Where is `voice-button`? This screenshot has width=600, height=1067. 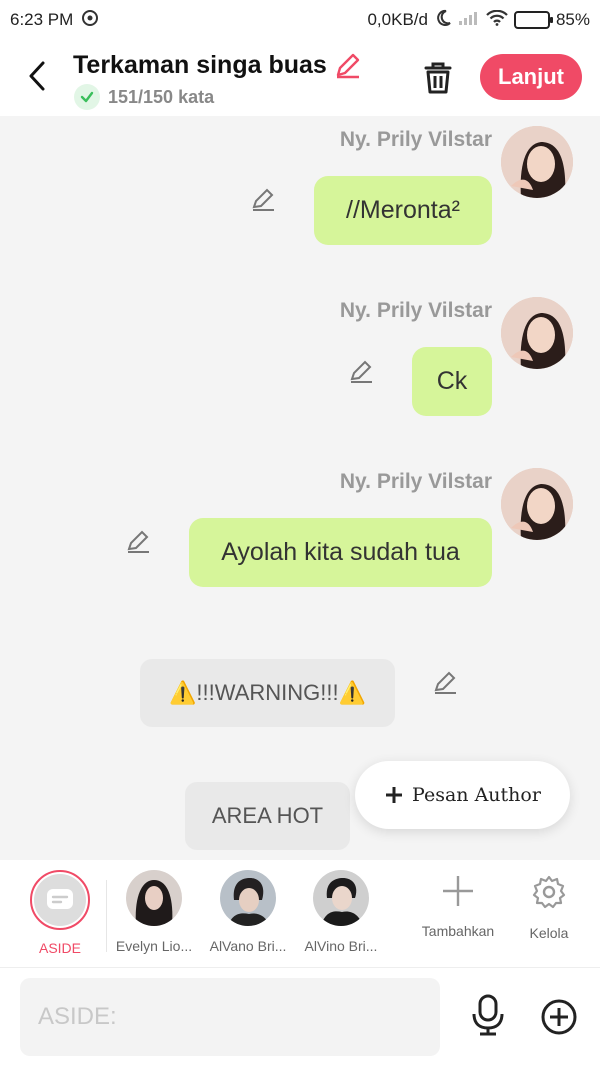
voice-button is located at coordinates (488, 1015).